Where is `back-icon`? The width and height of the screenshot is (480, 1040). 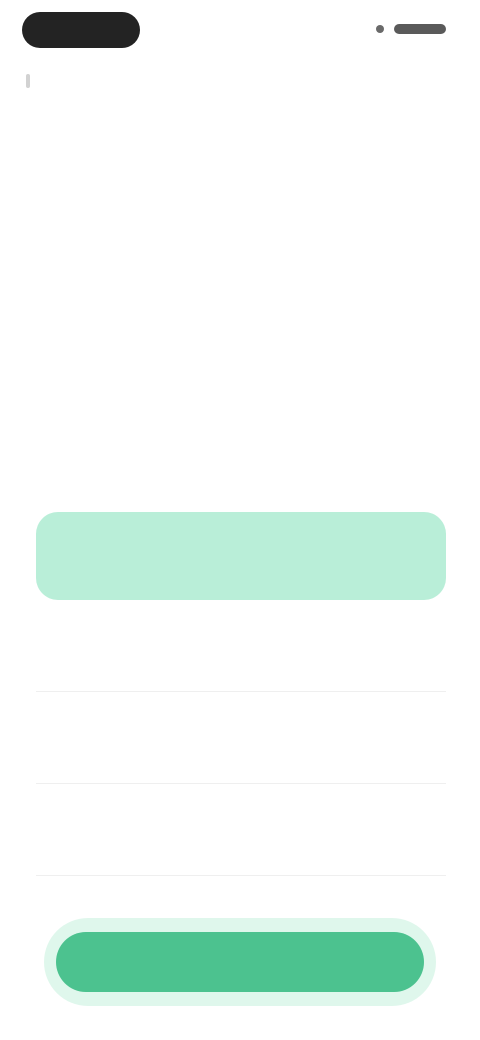
back-icon is located at coordinates (28, 81).